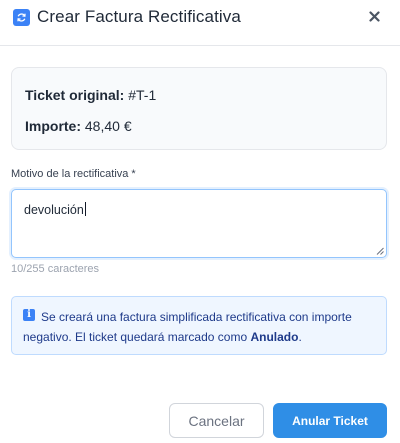  I want to click on close-button, so click(374, 16).